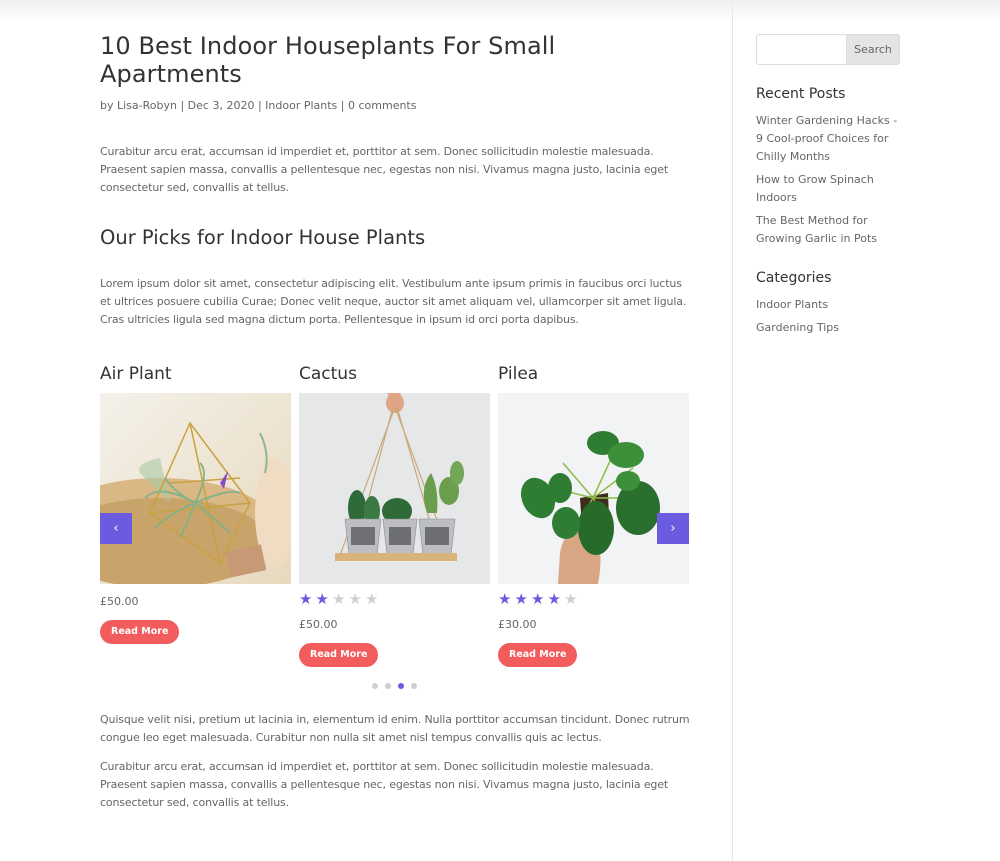 Image resolution: width=1000 pixels, height=861 pixels. I want to click on air-plant-image, so click(195, 488).